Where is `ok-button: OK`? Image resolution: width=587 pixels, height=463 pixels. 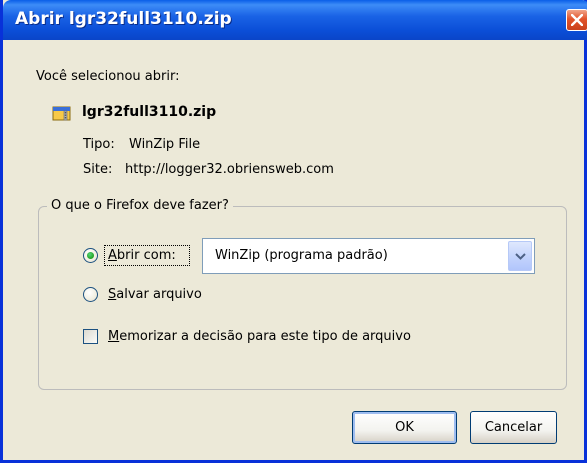 ok-button: OK is located at coordinates (404, 427).